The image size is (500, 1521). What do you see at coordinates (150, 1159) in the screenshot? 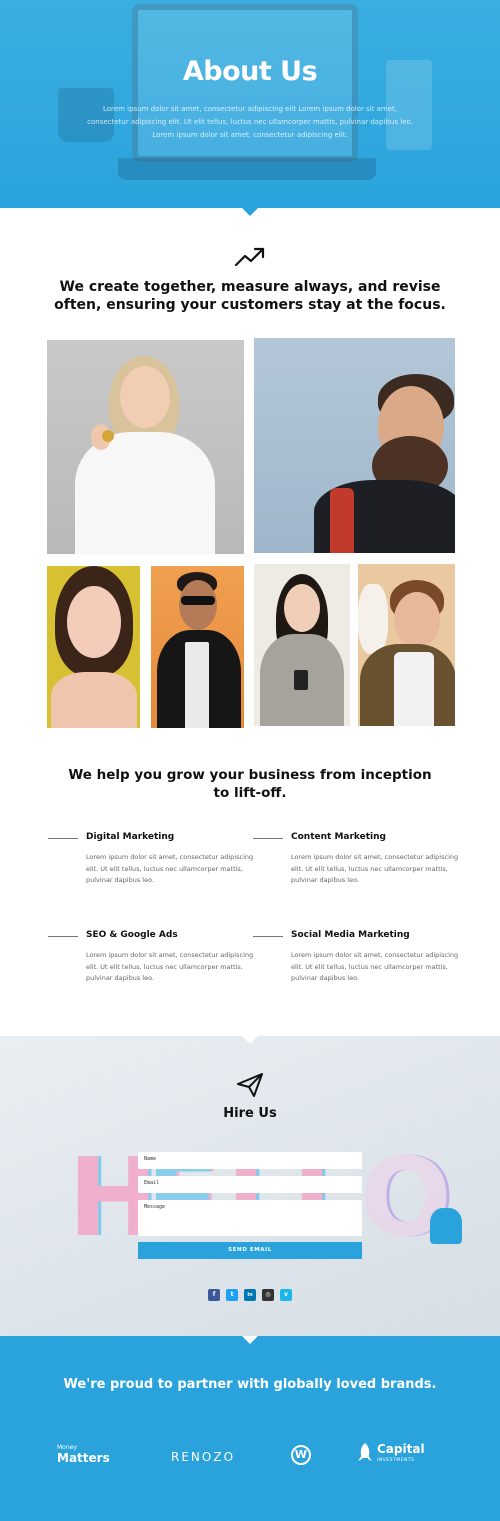
I see `name-field-placeholder: Name` at bounding box center [150, 1159].